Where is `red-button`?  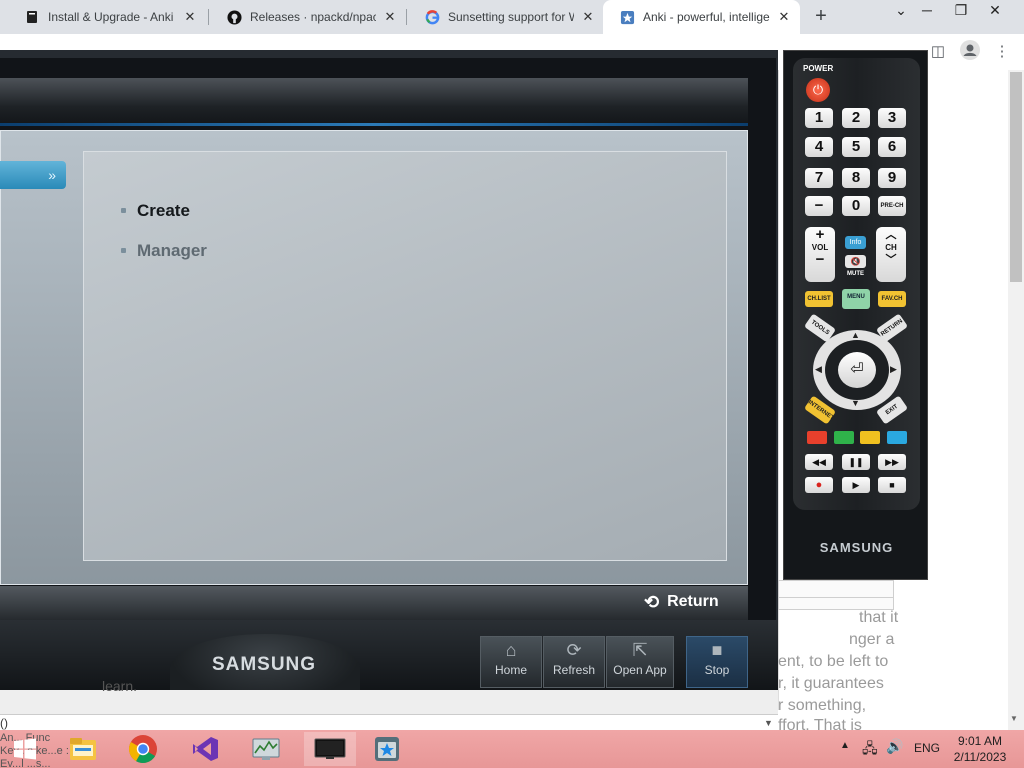
red-button is located at coordinates (817, 437).